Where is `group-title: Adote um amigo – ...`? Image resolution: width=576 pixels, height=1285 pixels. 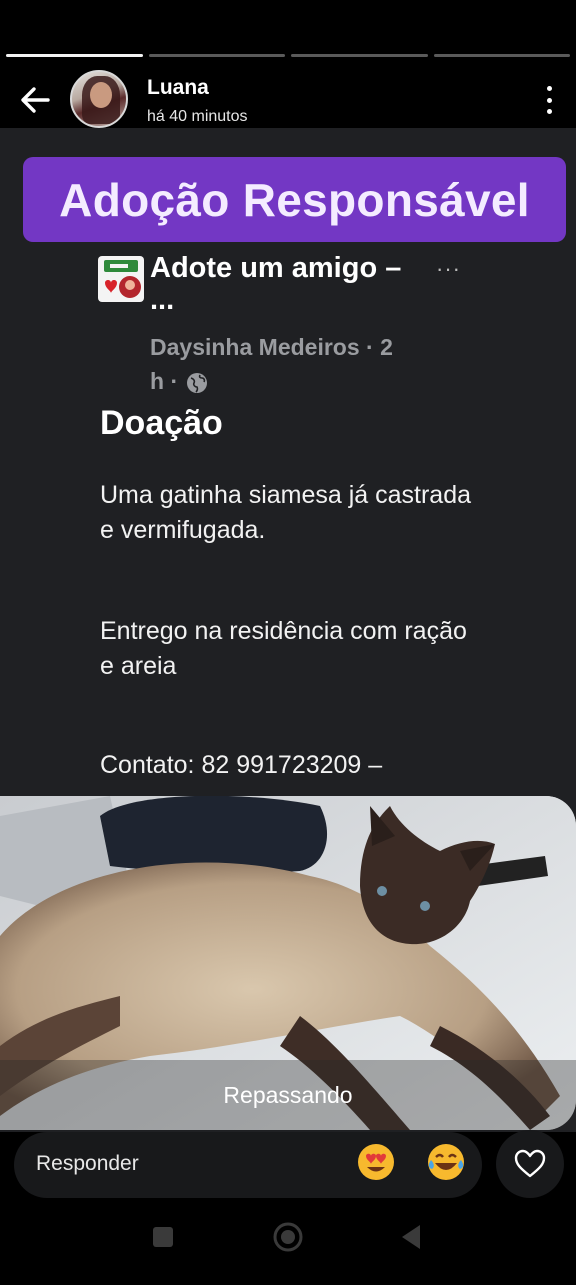 group-title: Adote um amigo – ... is located at coordinates (285, 284).